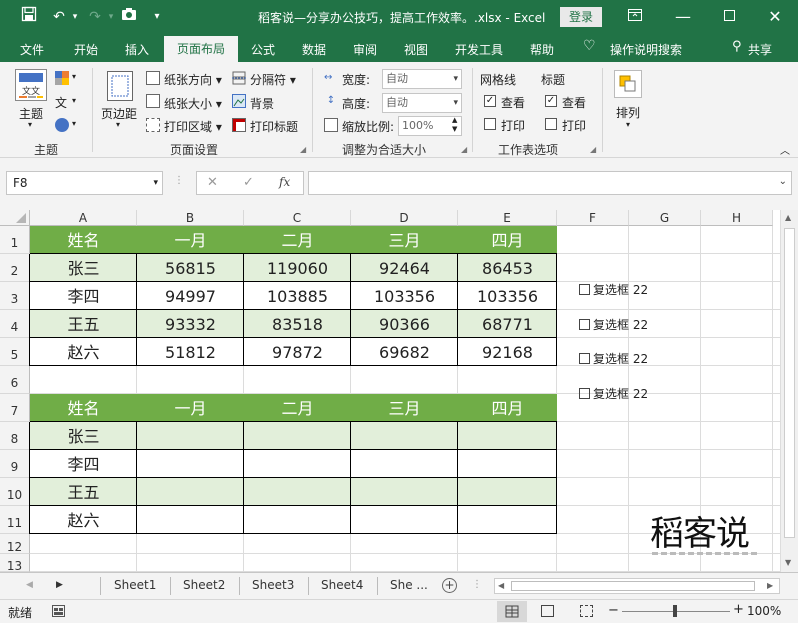 The image size is (798, 625). What do you see at coordinates (490, 124) in the screenshot?
I see `gridlines-print-checkbox` at bounding box center [490, 124].